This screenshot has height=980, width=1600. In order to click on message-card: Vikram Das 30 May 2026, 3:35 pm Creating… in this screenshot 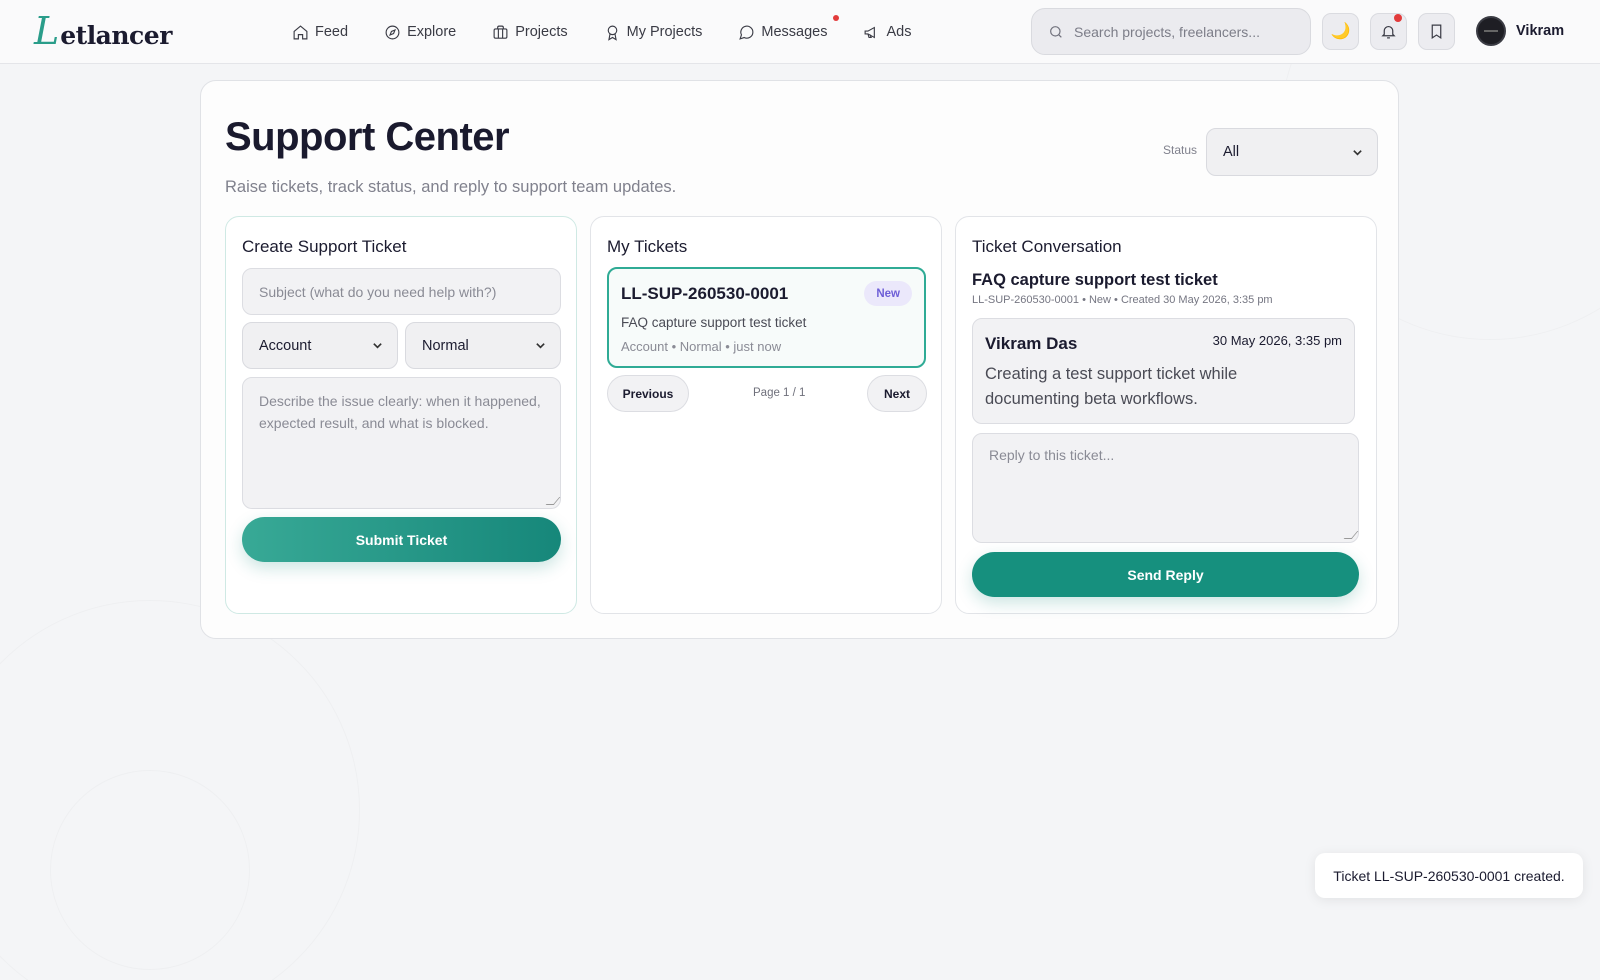, I will do `click(1163, 371)`.